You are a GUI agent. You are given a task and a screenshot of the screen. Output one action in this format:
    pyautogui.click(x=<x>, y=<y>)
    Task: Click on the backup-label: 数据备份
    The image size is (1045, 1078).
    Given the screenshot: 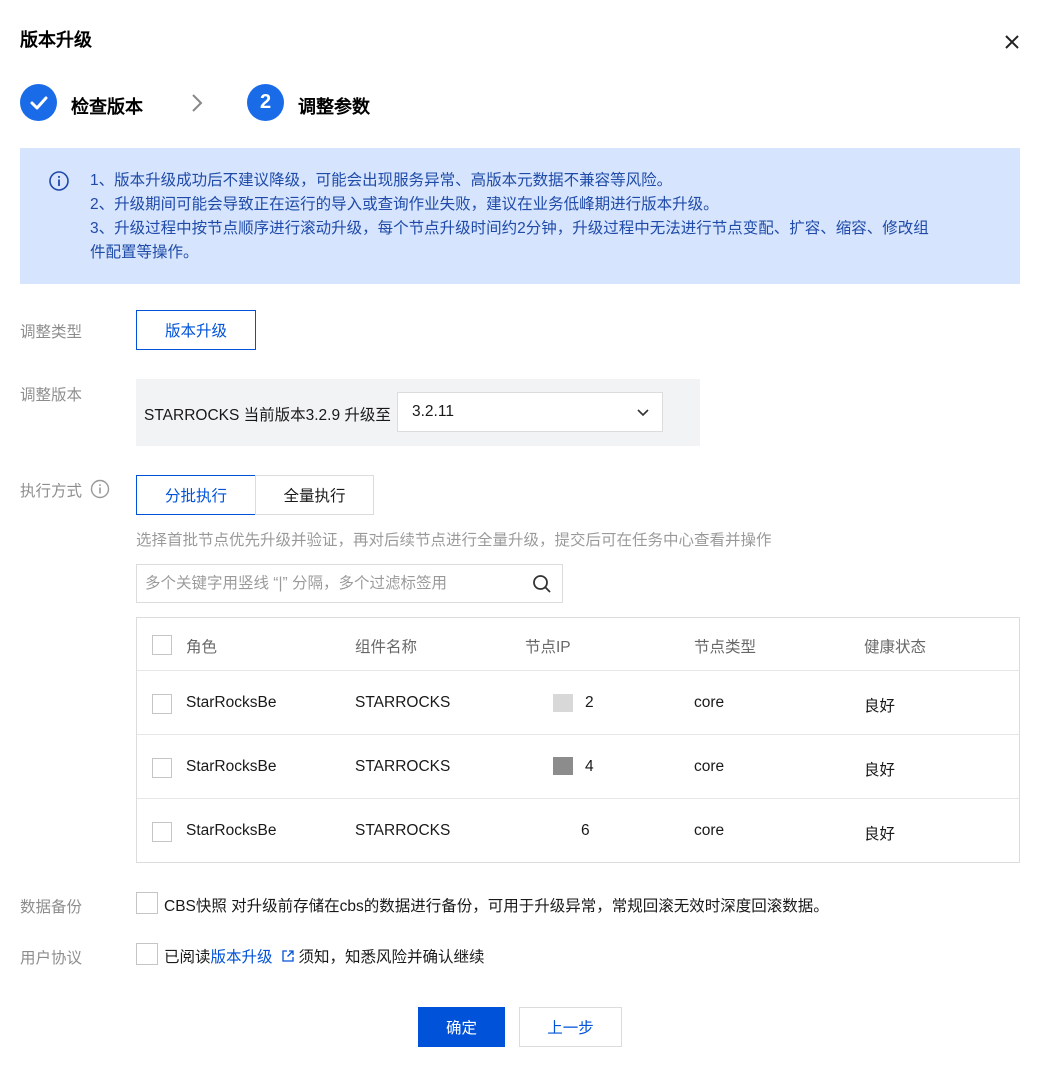 What is the action you would take?
    pyautogui.click(x=51, y=907)
    